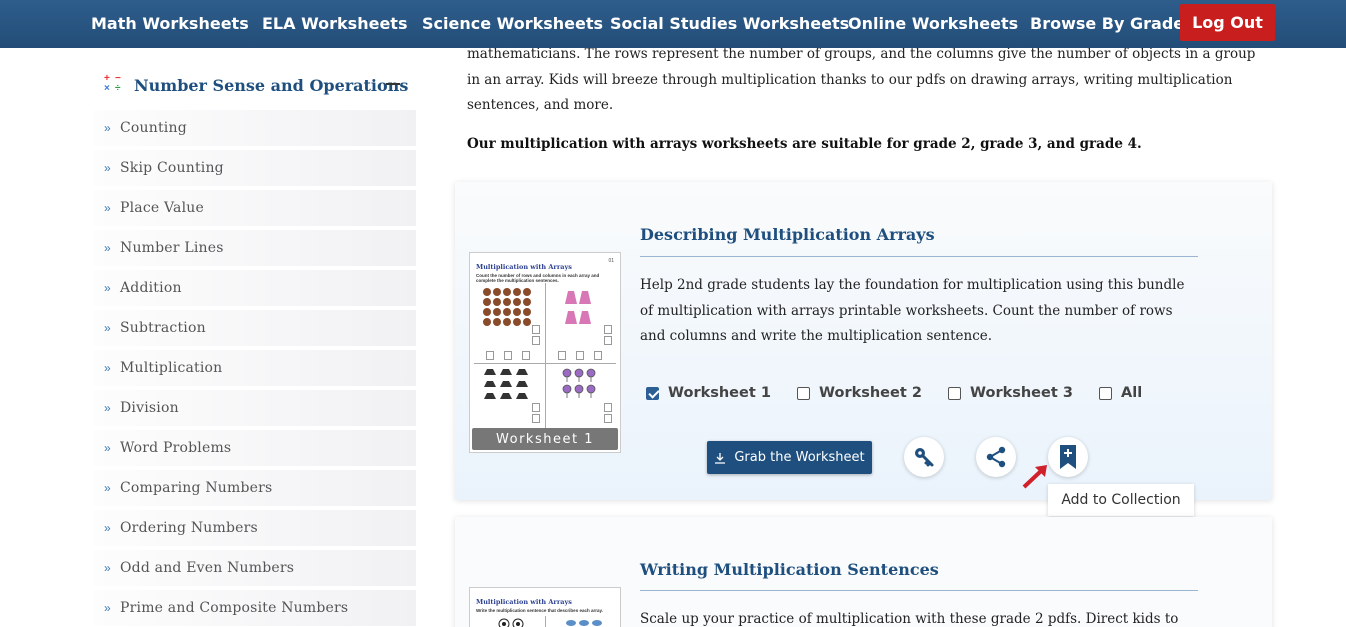 This screenshot has width=1346, height=627. Describe the element at coordinates (1107, 23) in the screenshot. I see `nav-browse-by-grade: Browse By Grade` at that location.